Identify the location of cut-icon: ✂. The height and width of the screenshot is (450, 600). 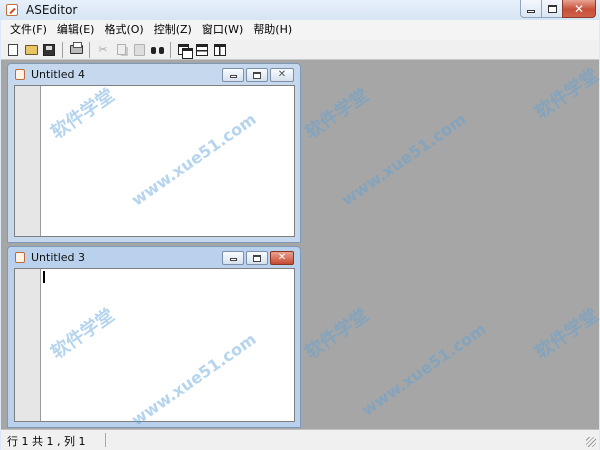
(103, 49).